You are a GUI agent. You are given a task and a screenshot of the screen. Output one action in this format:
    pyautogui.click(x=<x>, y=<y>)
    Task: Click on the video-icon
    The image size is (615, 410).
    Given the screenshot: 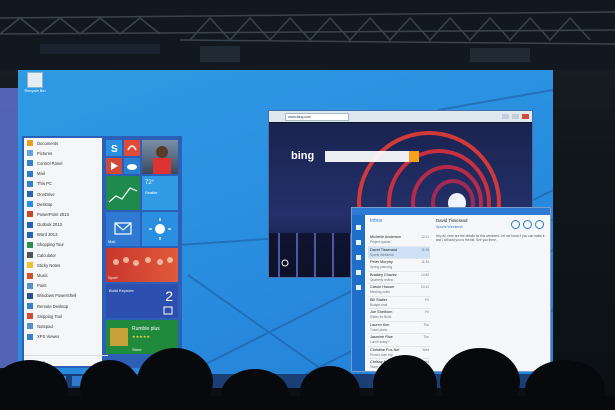 What is the action you would take?
    pyautogui.click(x=114, y=166)
    